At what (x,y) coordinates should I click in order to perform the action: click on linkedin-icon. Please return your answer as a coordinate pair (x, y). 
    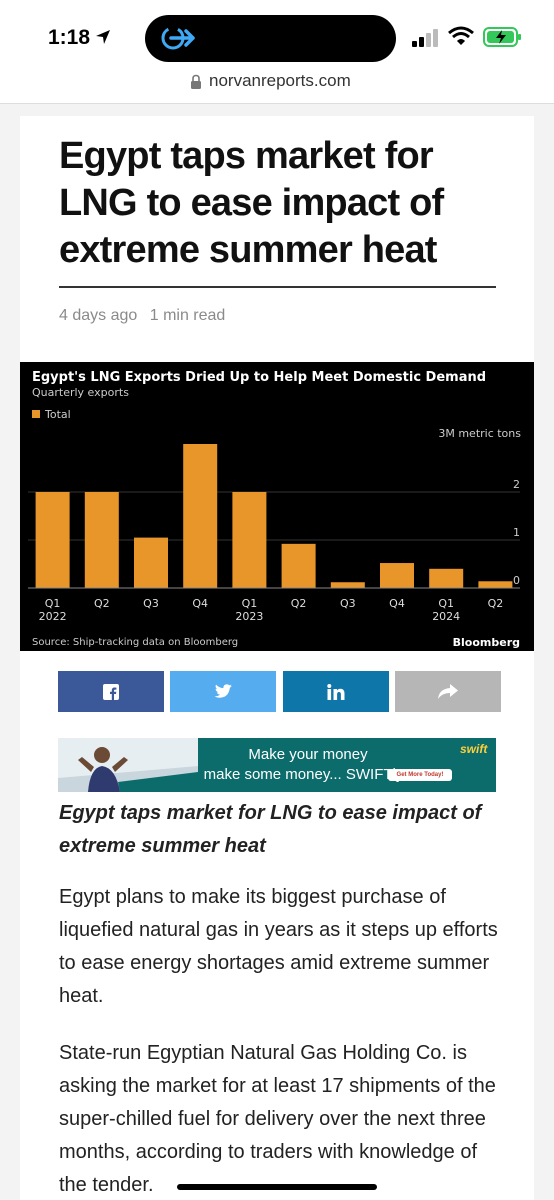
    Looking at the image, I should click on (336, 691).